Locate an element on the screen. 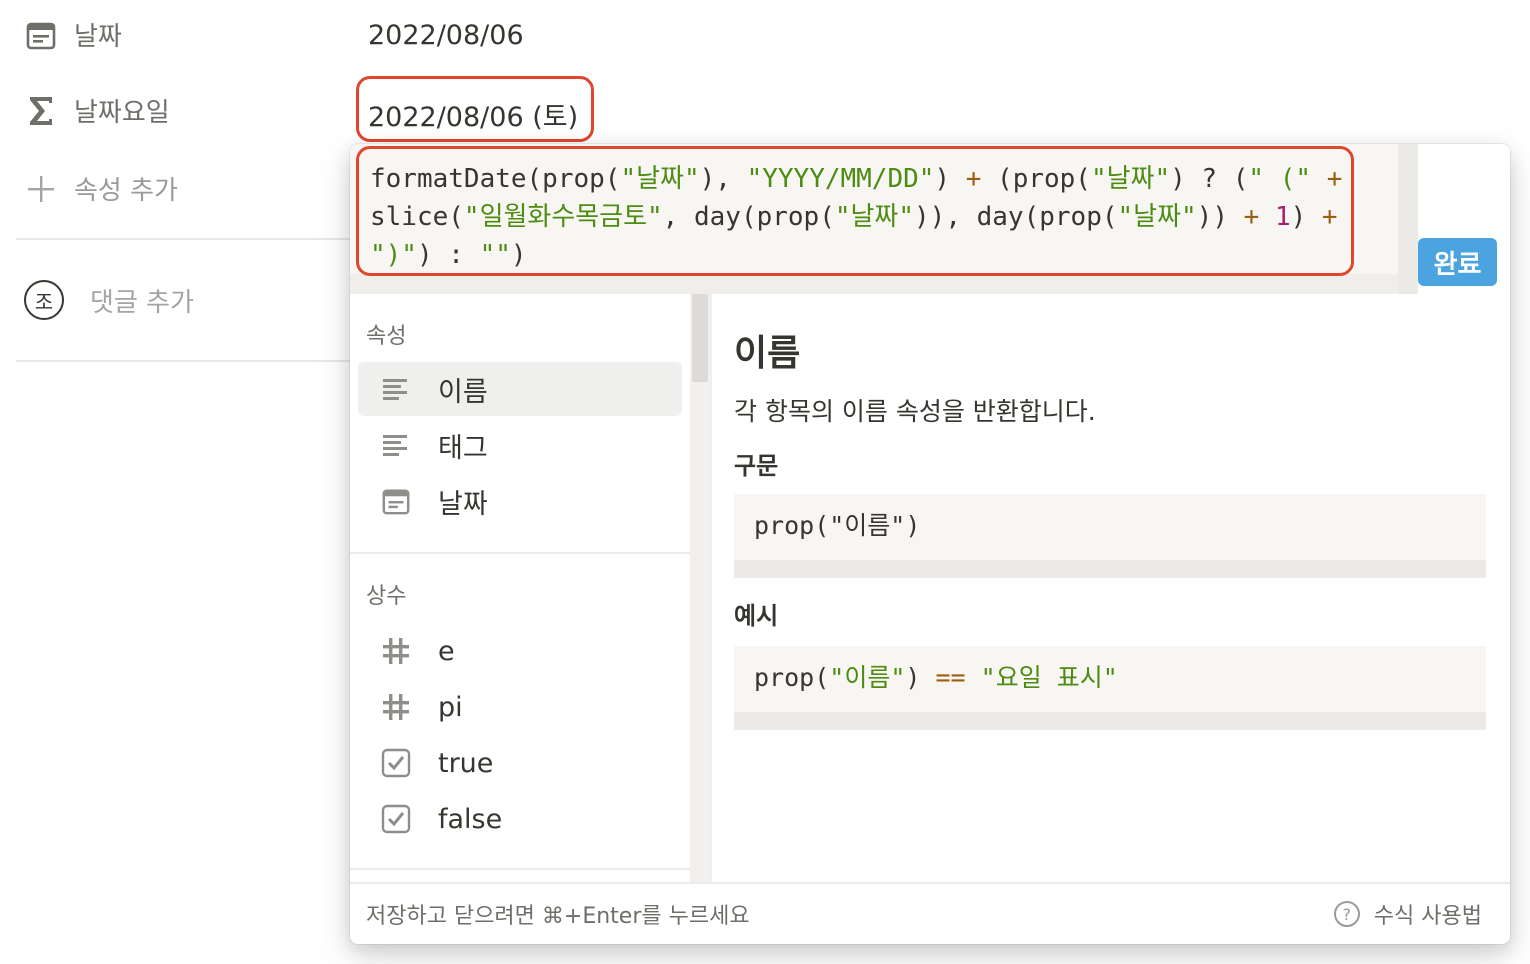  list-item-true: true is located at coordinates (520, 763).